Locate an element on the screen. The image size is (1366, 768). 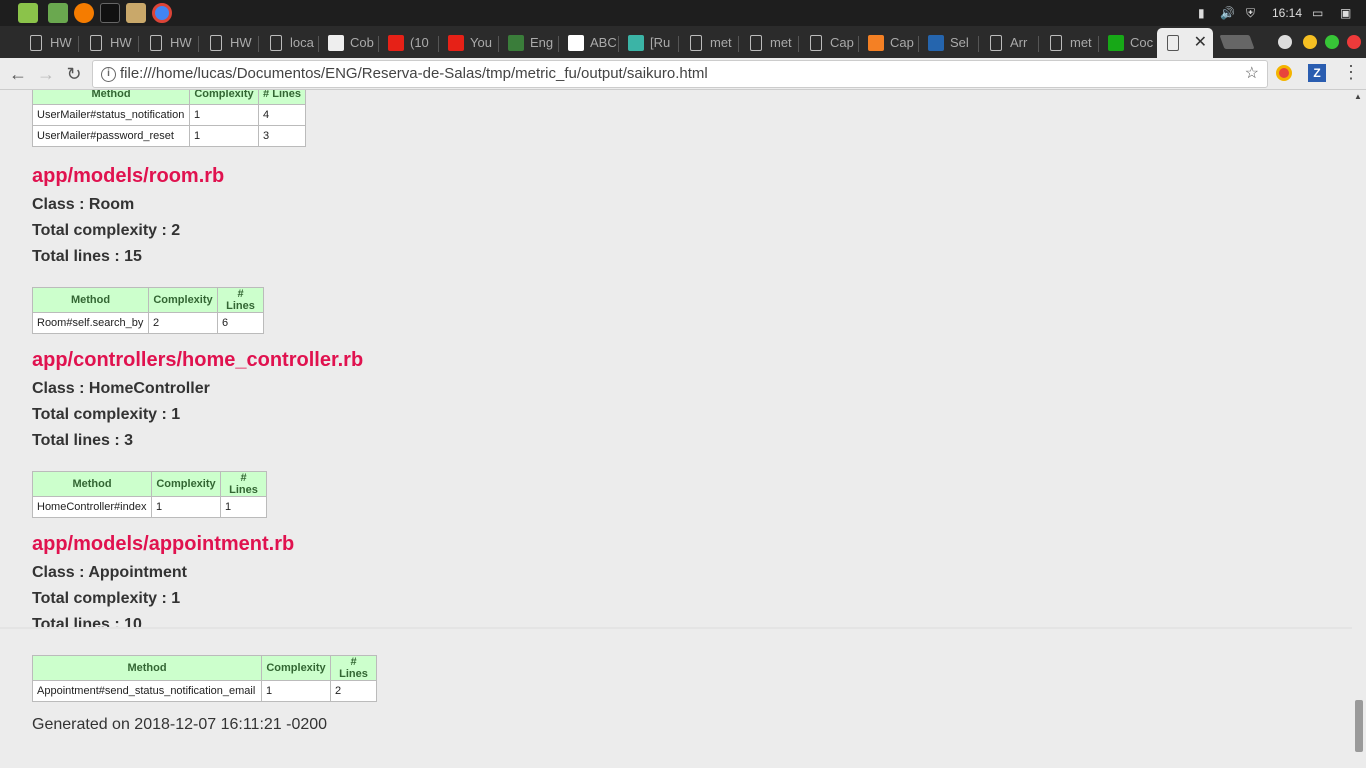
bookmark-star-icon: ☆ is located at coordinates (1252, 74).